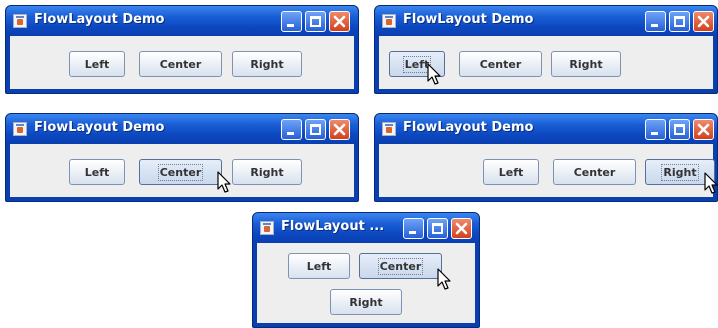  I want to click on flowlayout-window-5: FlowLayout ... Left Center Right, so click(366, 270).